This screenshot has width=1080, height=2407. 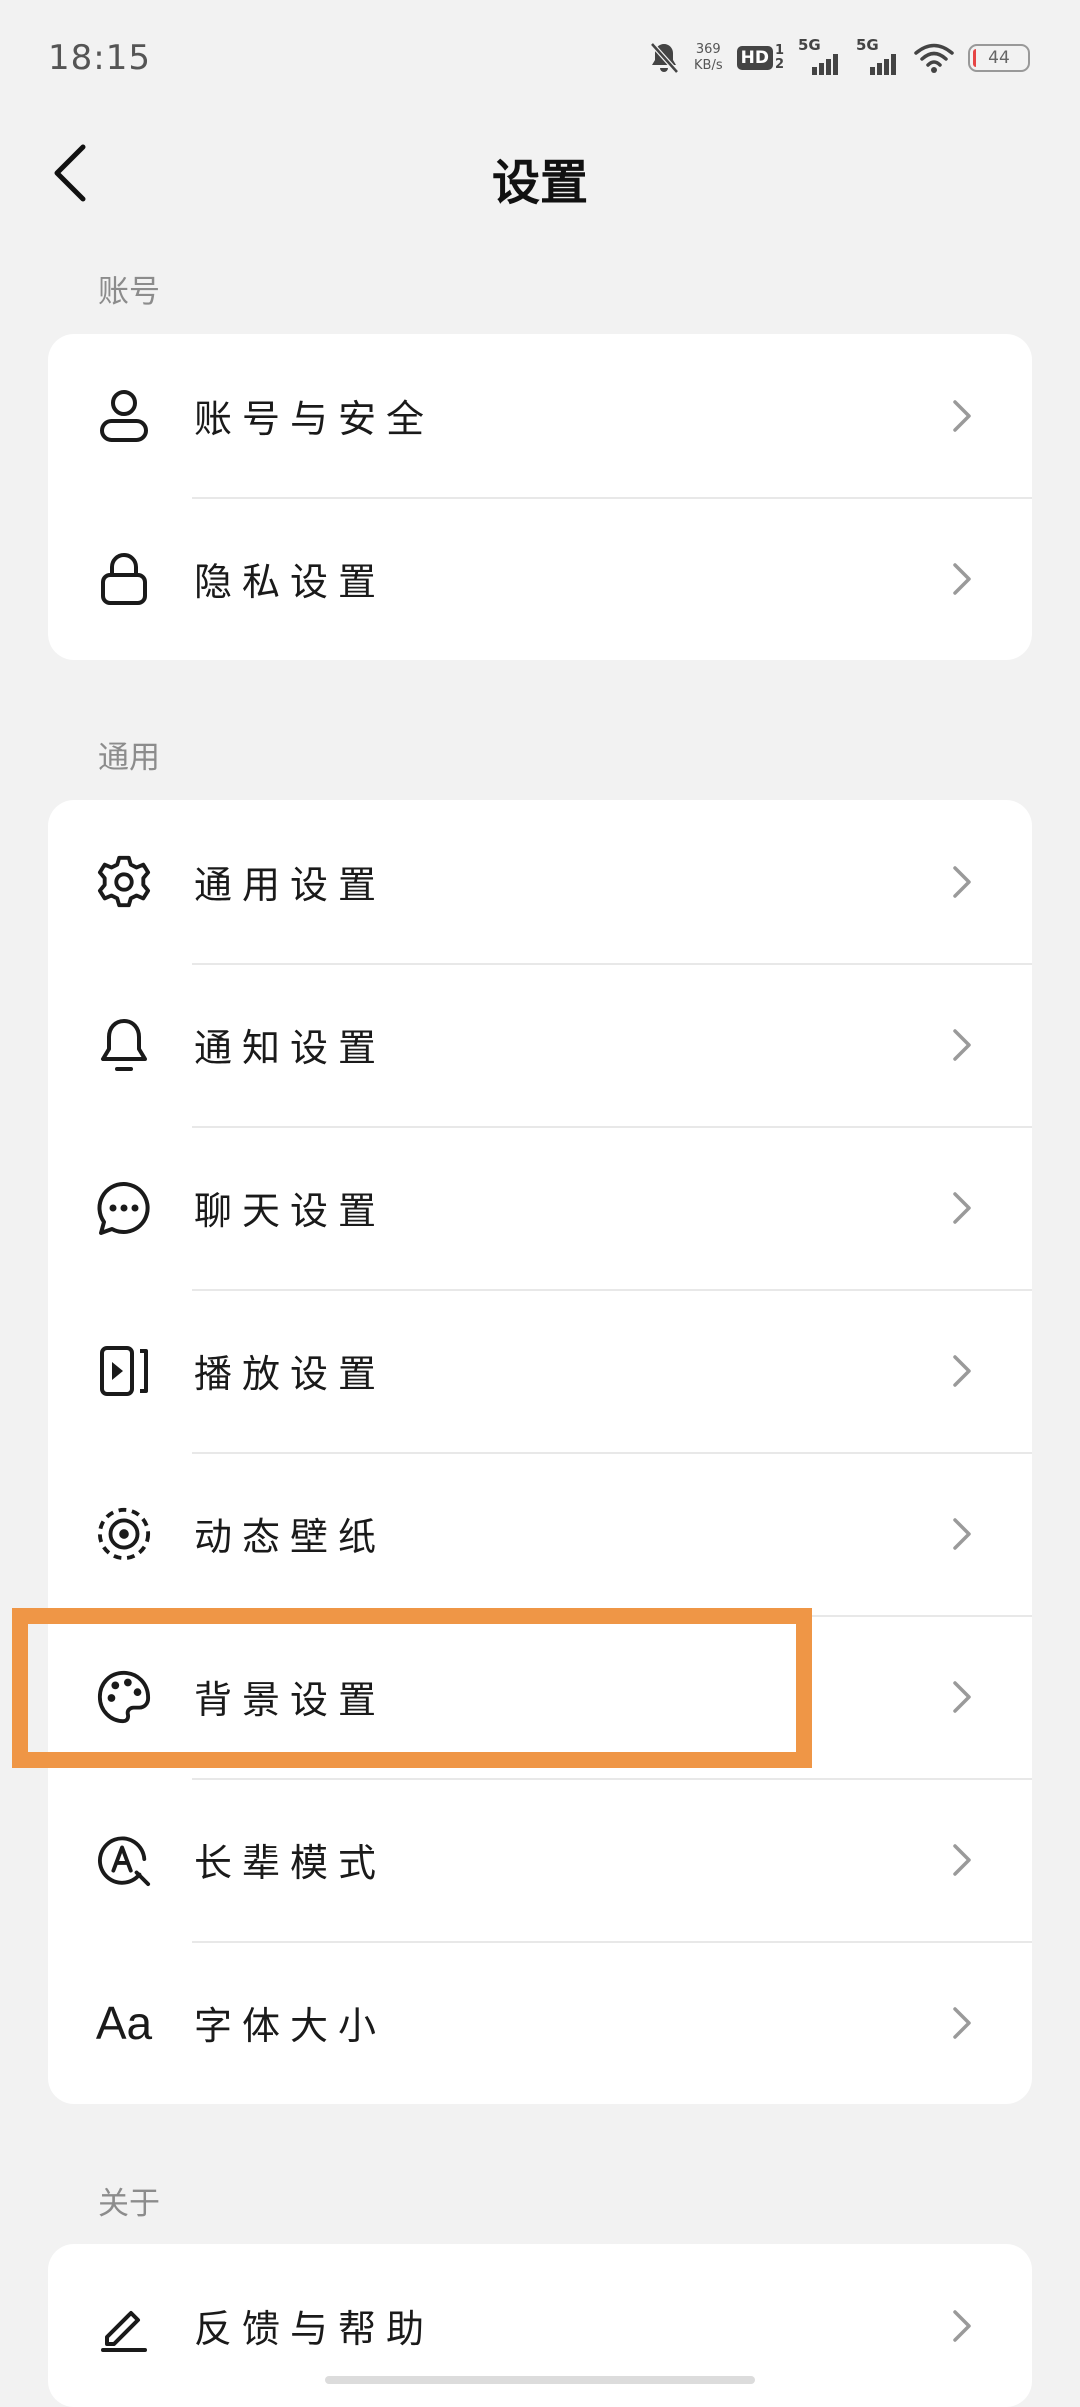 I want to click on font-size-glyph: Aa, so click(x=124, y=2022).